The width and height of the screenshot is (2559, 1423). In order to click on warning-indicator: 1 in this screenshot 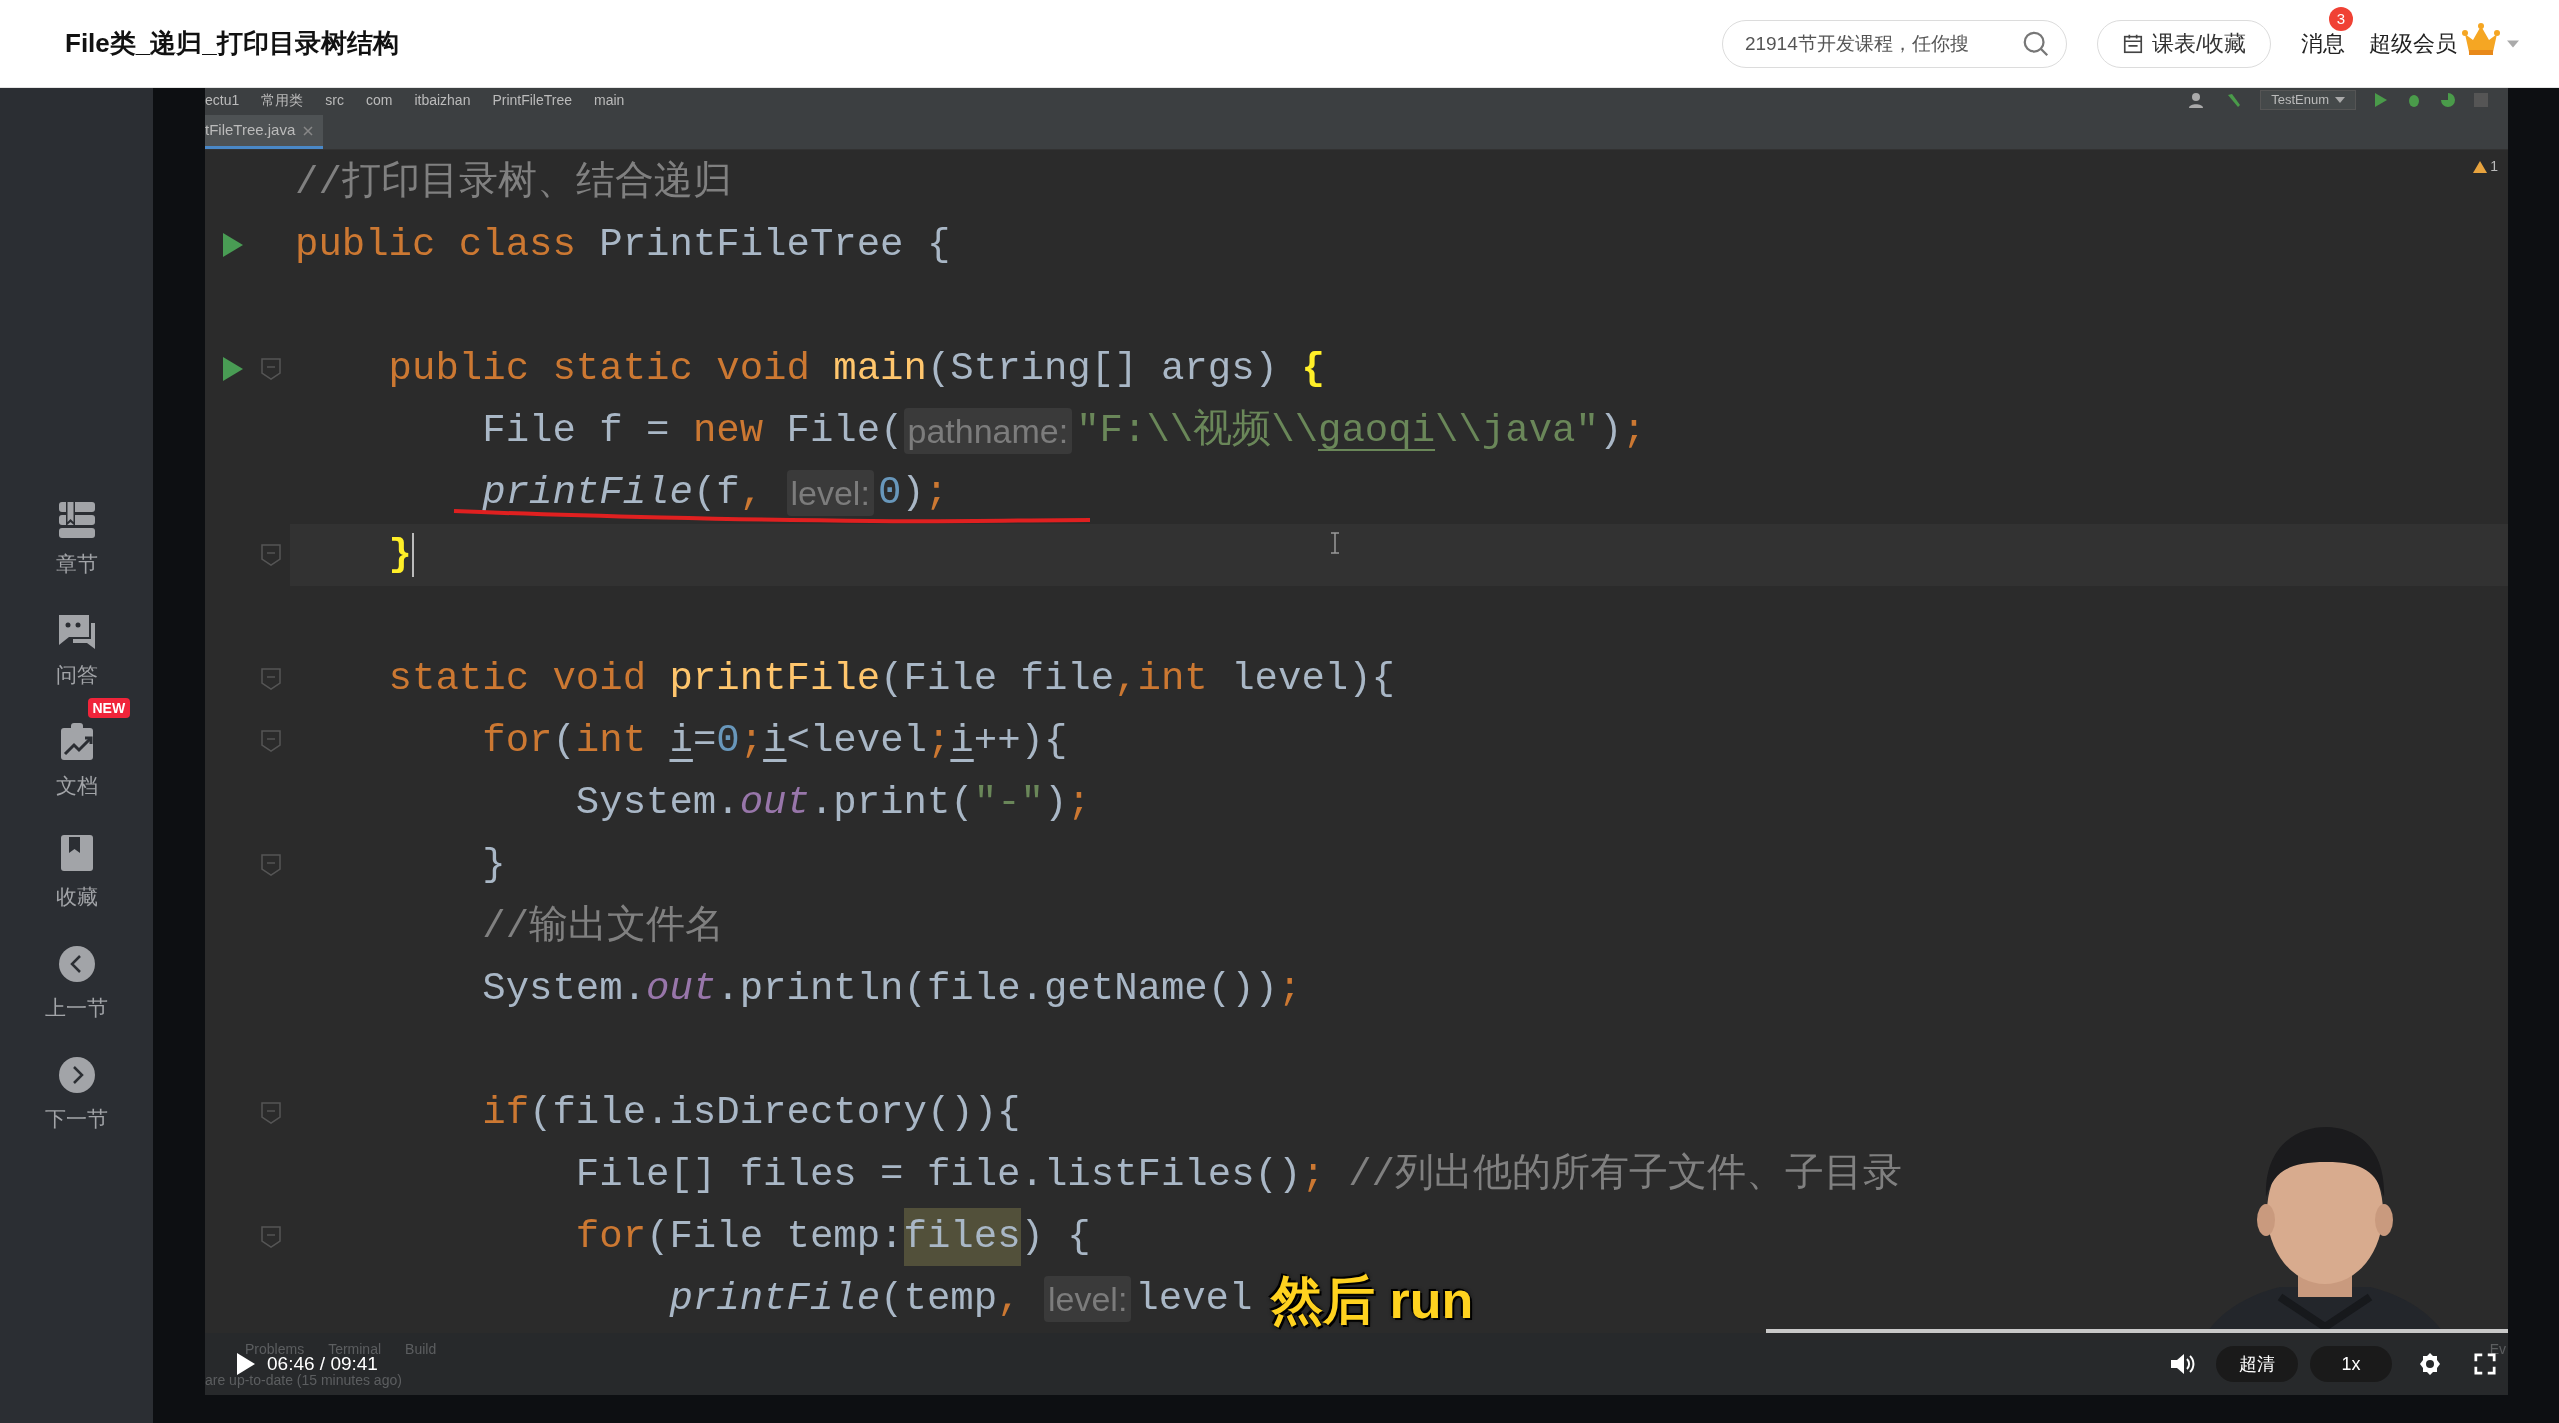, I will do `click(2485, 166)`.